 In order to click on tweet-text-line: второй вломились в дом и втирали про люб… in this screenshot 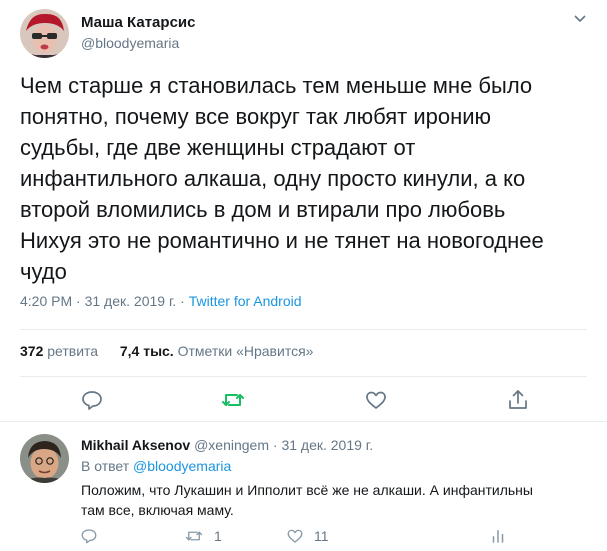, I will do `click(263, 209)`.